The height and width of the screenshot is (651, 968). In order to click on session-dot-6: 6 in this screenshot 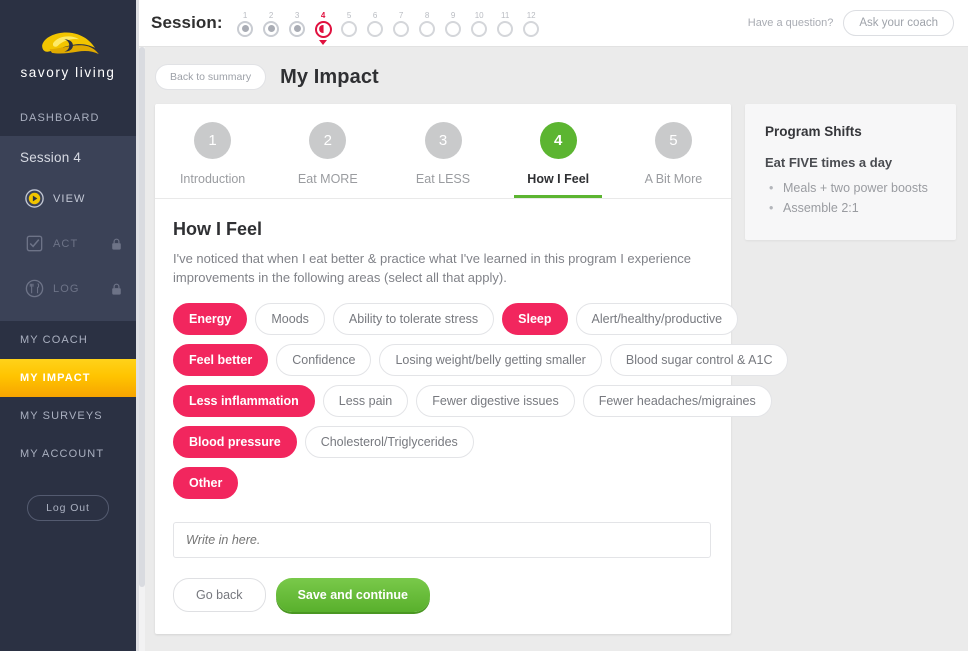, I will do `click(375, 24)`.